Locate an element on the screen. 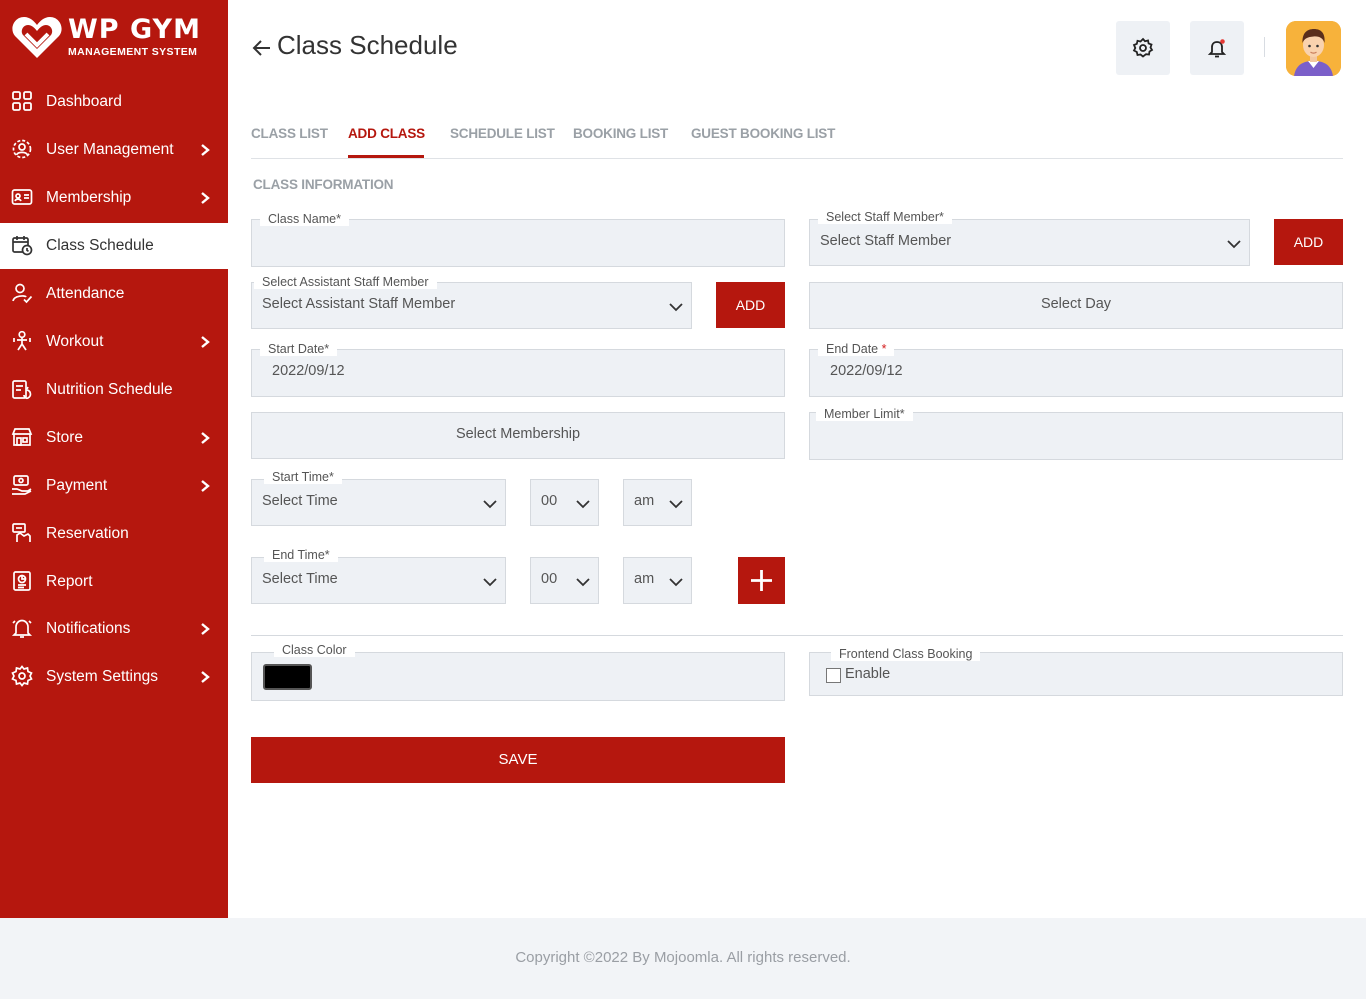  sidebar-item-nutrition-schedule: Nutrition Schedule is located at coordinates (114, 390).